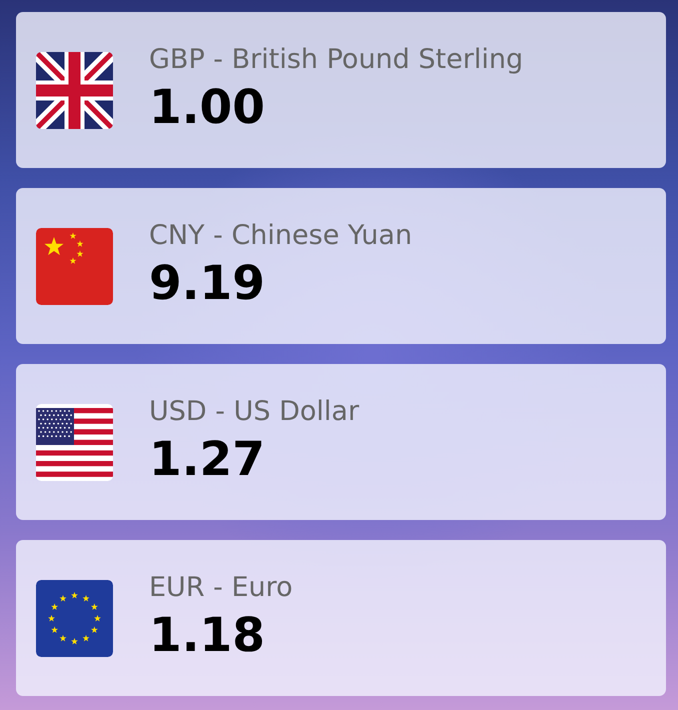 The width and height of the screenshot is (678, 710). What do you see at coordinates (254, 412) in the screenshot?
I see `currency-name: USD - US Dollar` at bounding box center [254, 412].